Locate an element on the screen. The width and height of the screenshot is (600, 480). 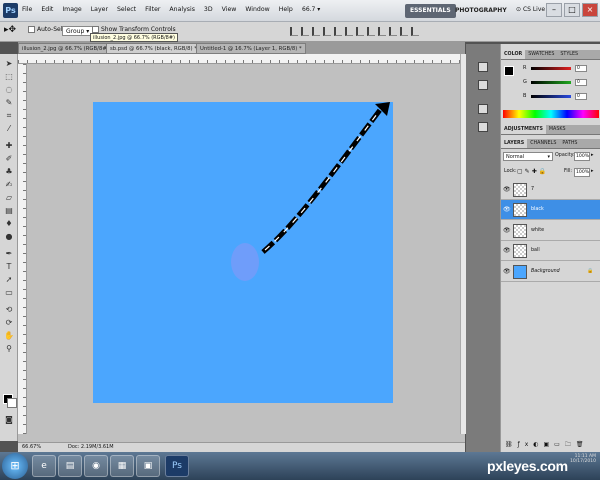
tab-adjustments: ADJUSTMENTS is located at coordinates (523, 129).